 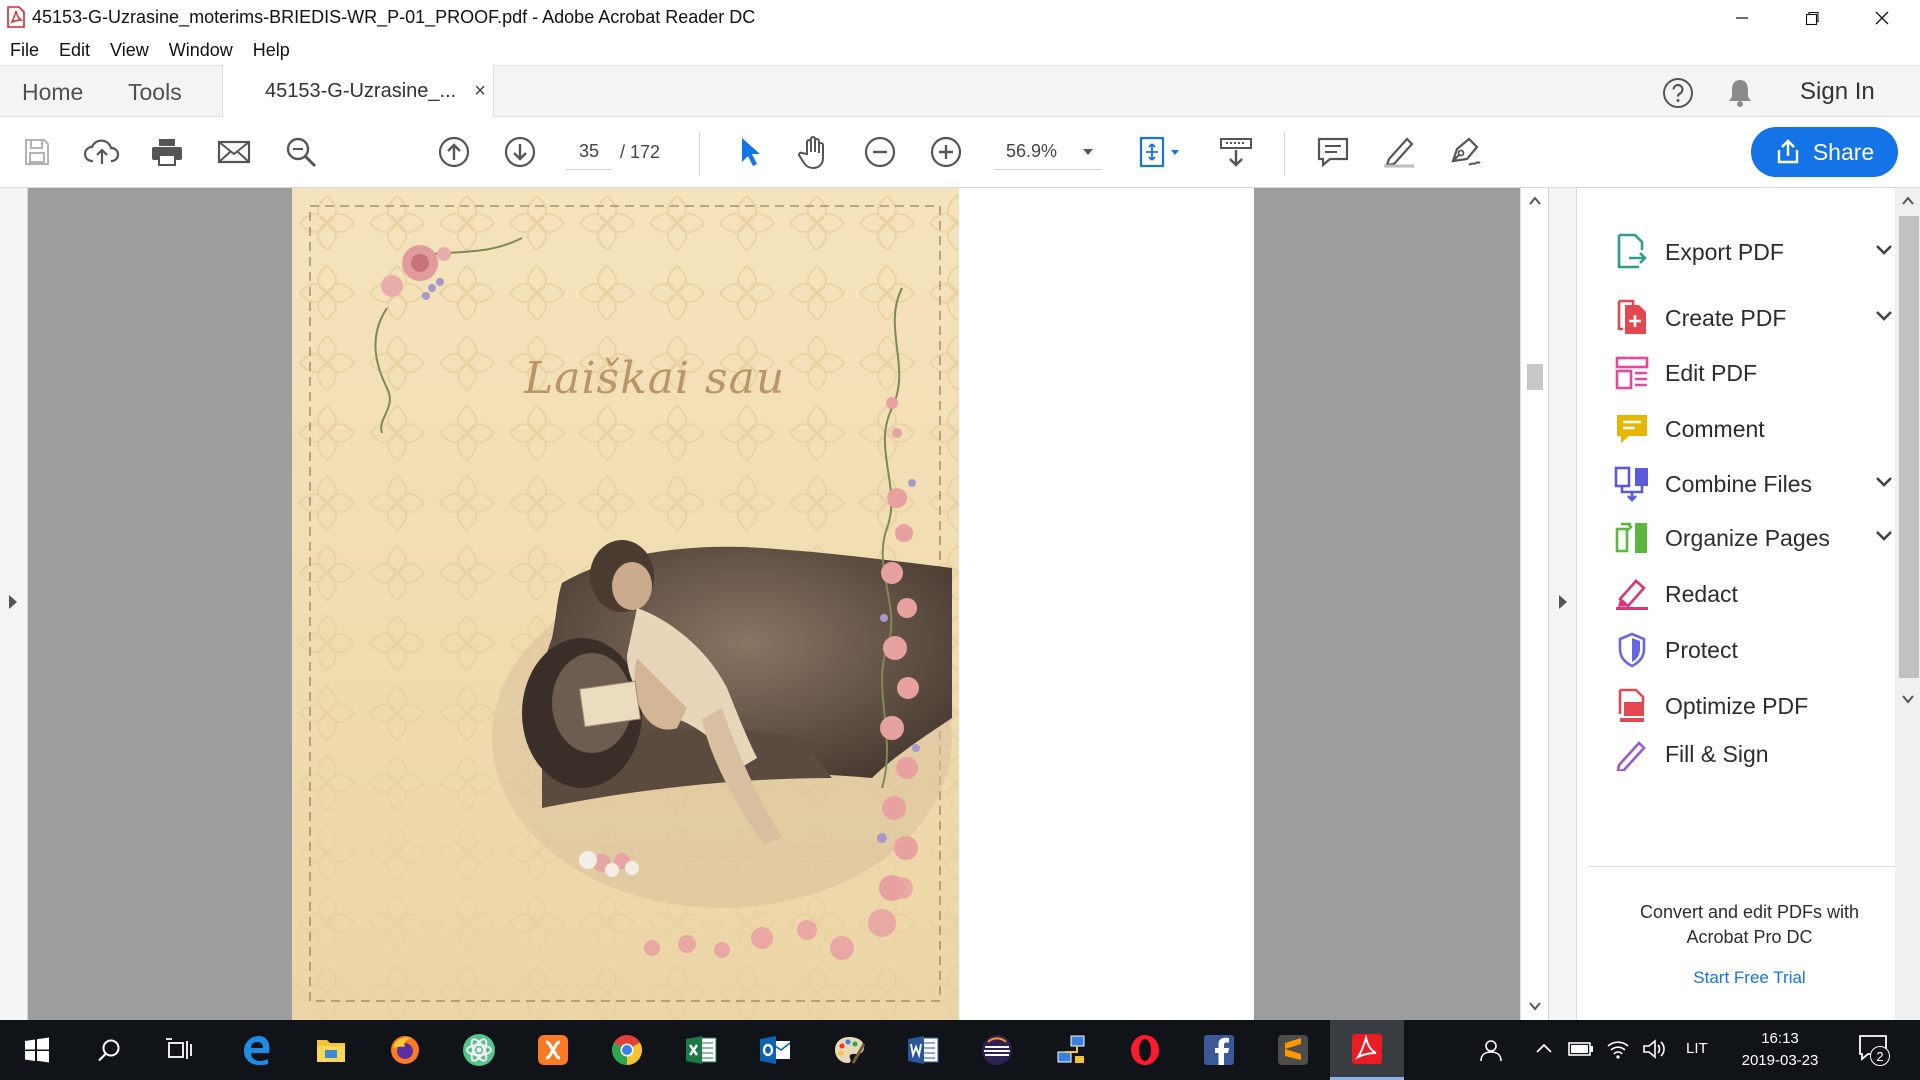 What do you see at coordinates (1632, 373) in the screenshot?
I see `edit-pdf-icon` at bounding box center [1632, 373].